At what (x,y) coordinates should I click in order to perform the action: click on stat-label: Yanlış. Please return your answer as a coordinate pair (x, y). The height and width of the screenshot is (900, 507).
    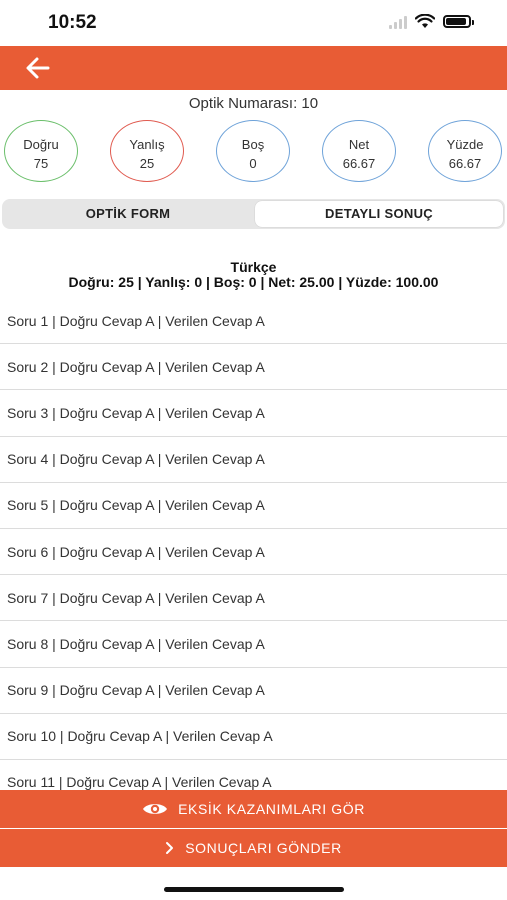
    Looking at the image, I should click on (147, 144).